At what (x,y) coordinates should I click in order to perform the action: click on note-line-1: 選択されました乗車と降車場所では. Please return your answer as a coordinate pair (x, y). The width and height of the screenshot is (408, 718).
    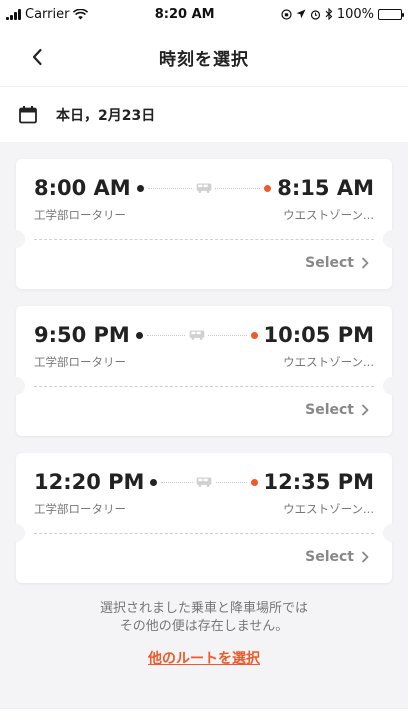
    Looking at the image, I should click on (203, 608).